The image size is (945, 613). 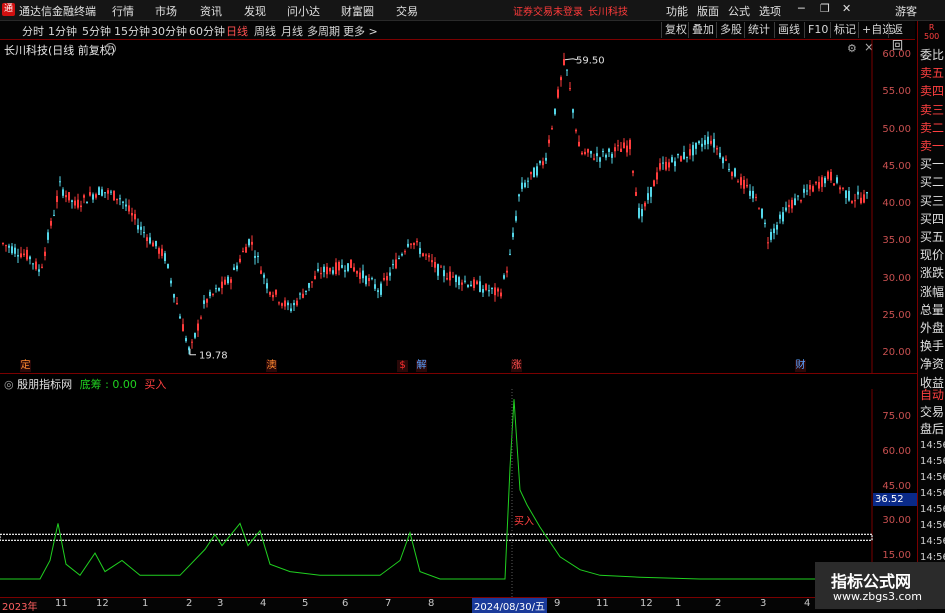 What do you see at coordinates (739, 11) in the screenshot?
I see `menu-formula: 公式` at bounding box center [739, 11].